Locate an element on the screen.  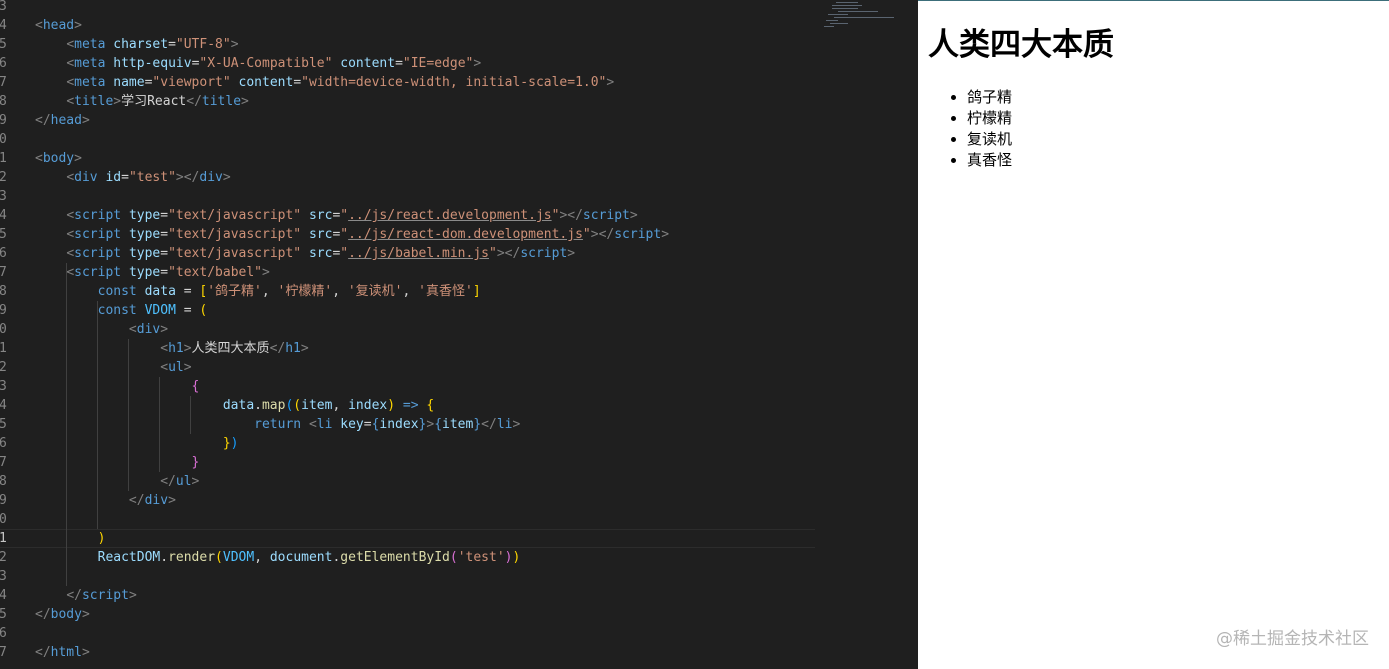
code-line: 5 </body> is located at coordinates (459, 614).